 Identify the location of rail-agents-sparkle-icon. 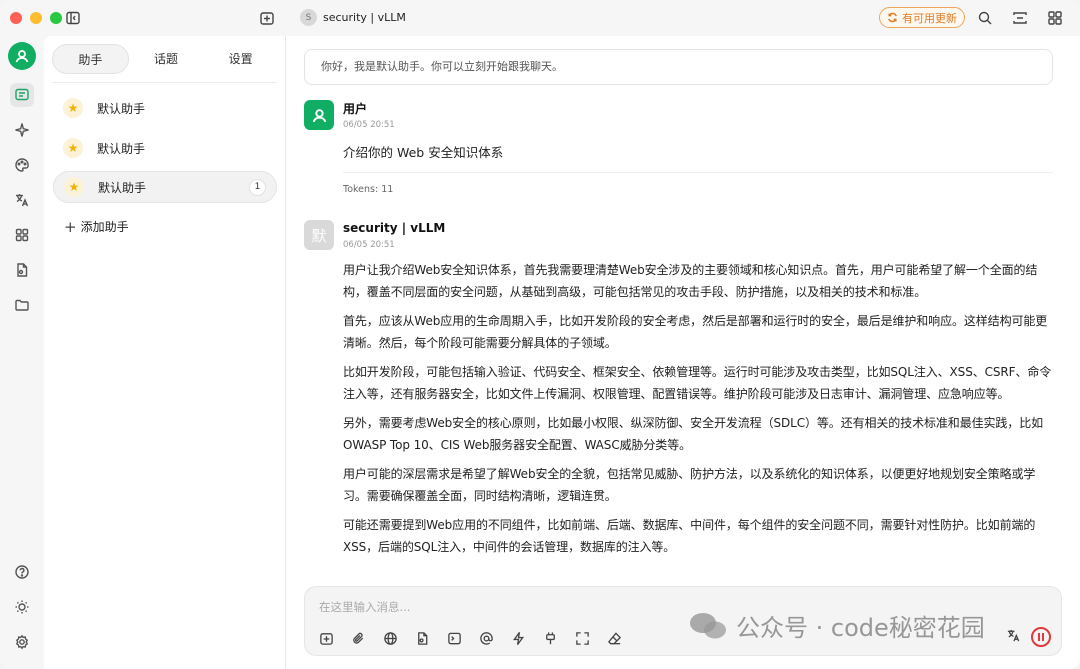
(22, 130).